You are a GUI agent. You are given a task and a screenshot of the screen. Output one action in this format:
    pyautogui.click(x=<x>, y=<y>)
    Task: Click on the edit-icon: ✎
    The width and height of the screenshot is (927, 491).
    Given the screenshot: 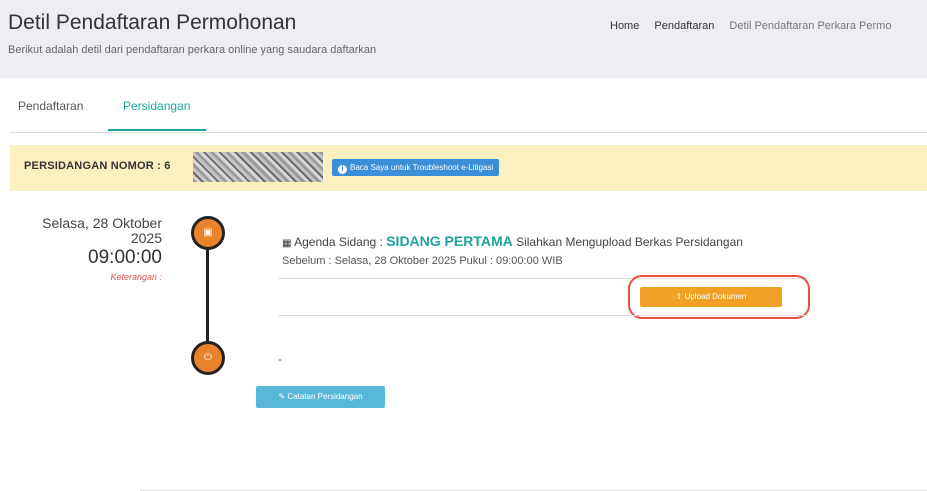 What is the action you would take?
    pyautogui.click(x=282, y=396)
    